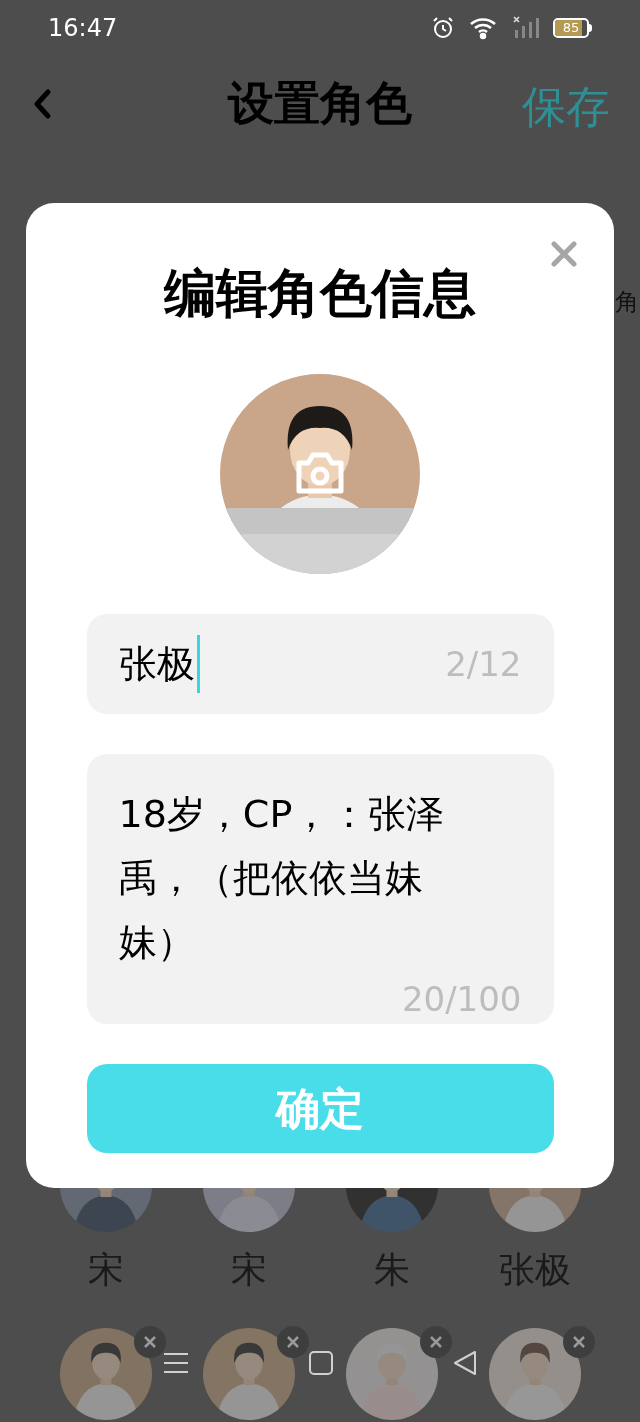 Image resolution: width=640 pixels, height=1422 pixels. I want to click on home-icon, so click(321, 1363).